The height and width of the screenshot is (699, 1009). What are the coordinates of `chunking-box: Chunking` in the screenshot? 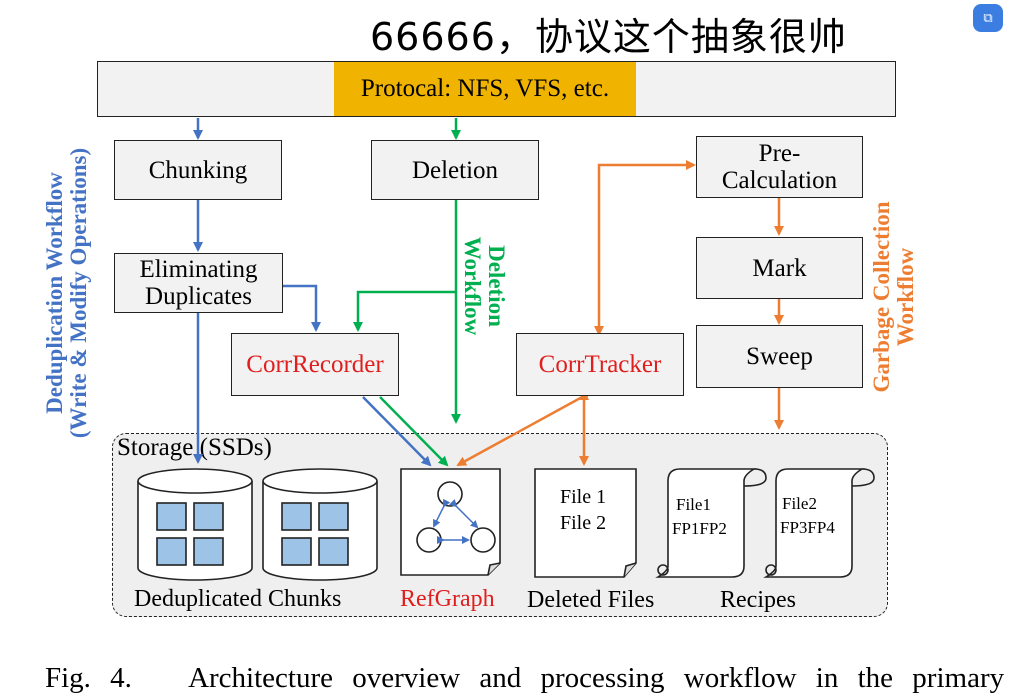 It's located at (198, 170).